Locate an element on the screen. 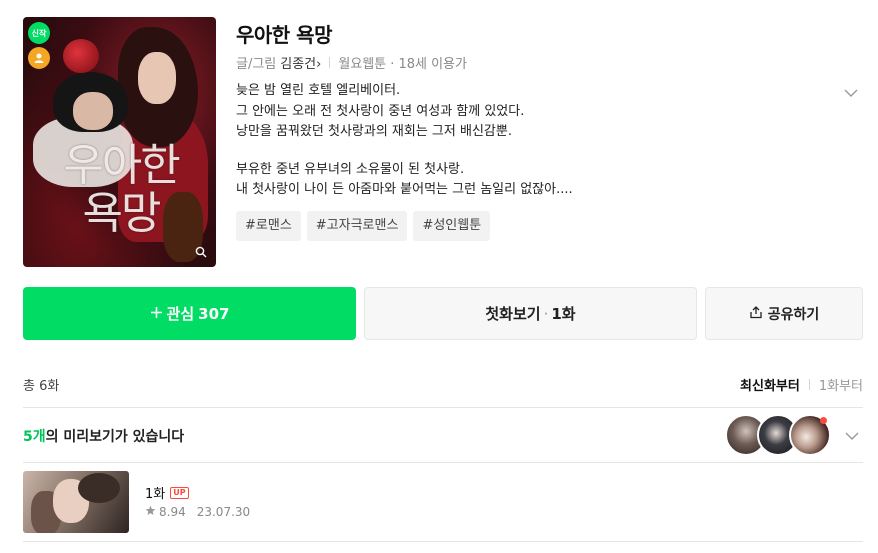  tag-item: #성인웹툰 is located at coordinates (452, 226).